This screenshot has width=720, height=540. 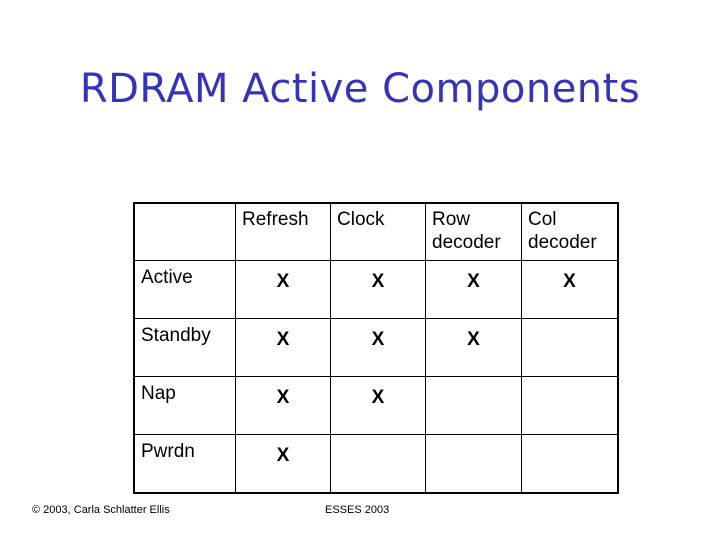 I want to click on header-cell-col-decoder: Col decoder, so click(x=570, y=231).